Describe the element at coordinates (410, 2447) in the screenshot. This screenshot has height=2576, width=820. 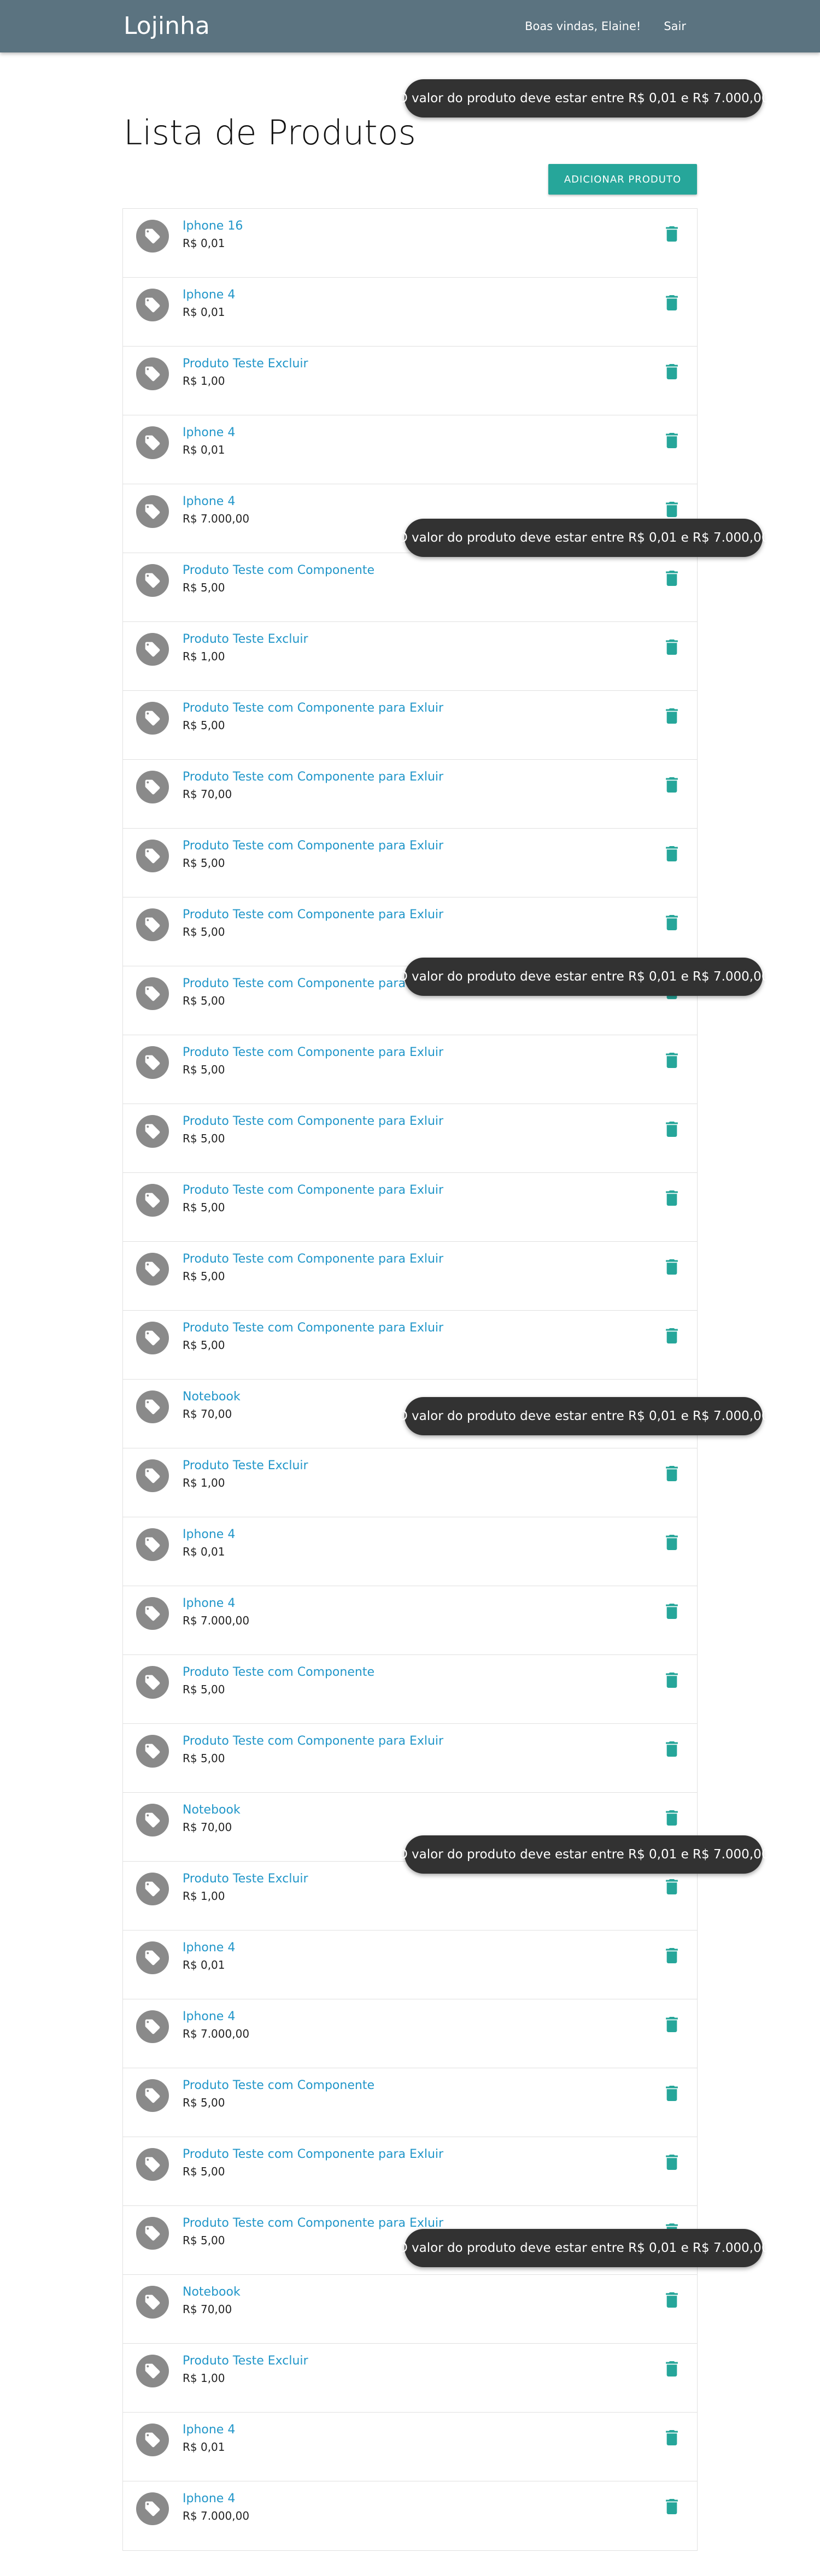
I see `product-list-item: Iphone 4 R$ 0,01` at that location.